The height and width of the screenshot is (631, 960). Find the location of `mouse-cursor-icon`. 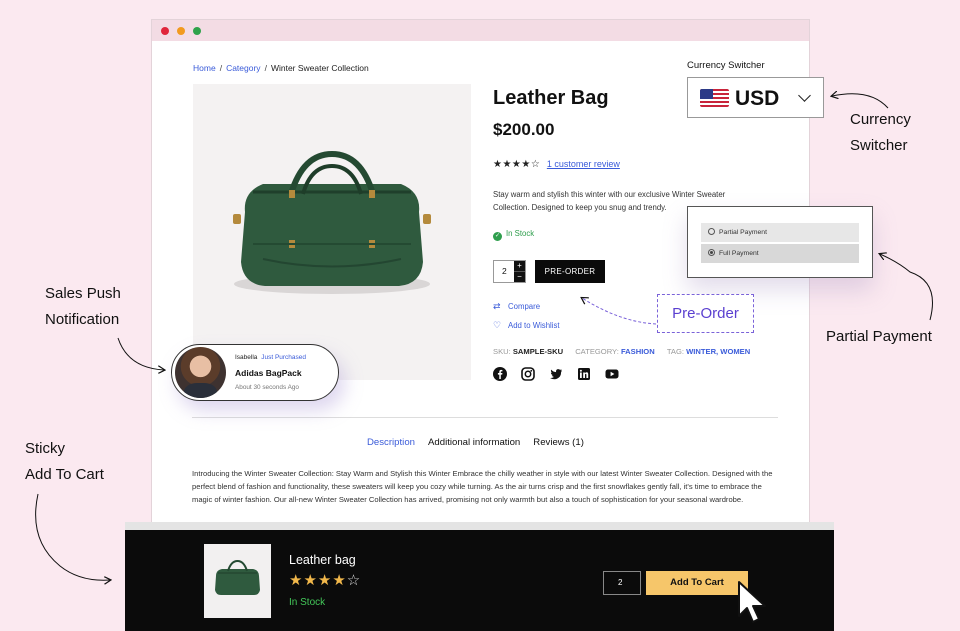

mouse-cursor-icon is located at coordinates (752, 602).